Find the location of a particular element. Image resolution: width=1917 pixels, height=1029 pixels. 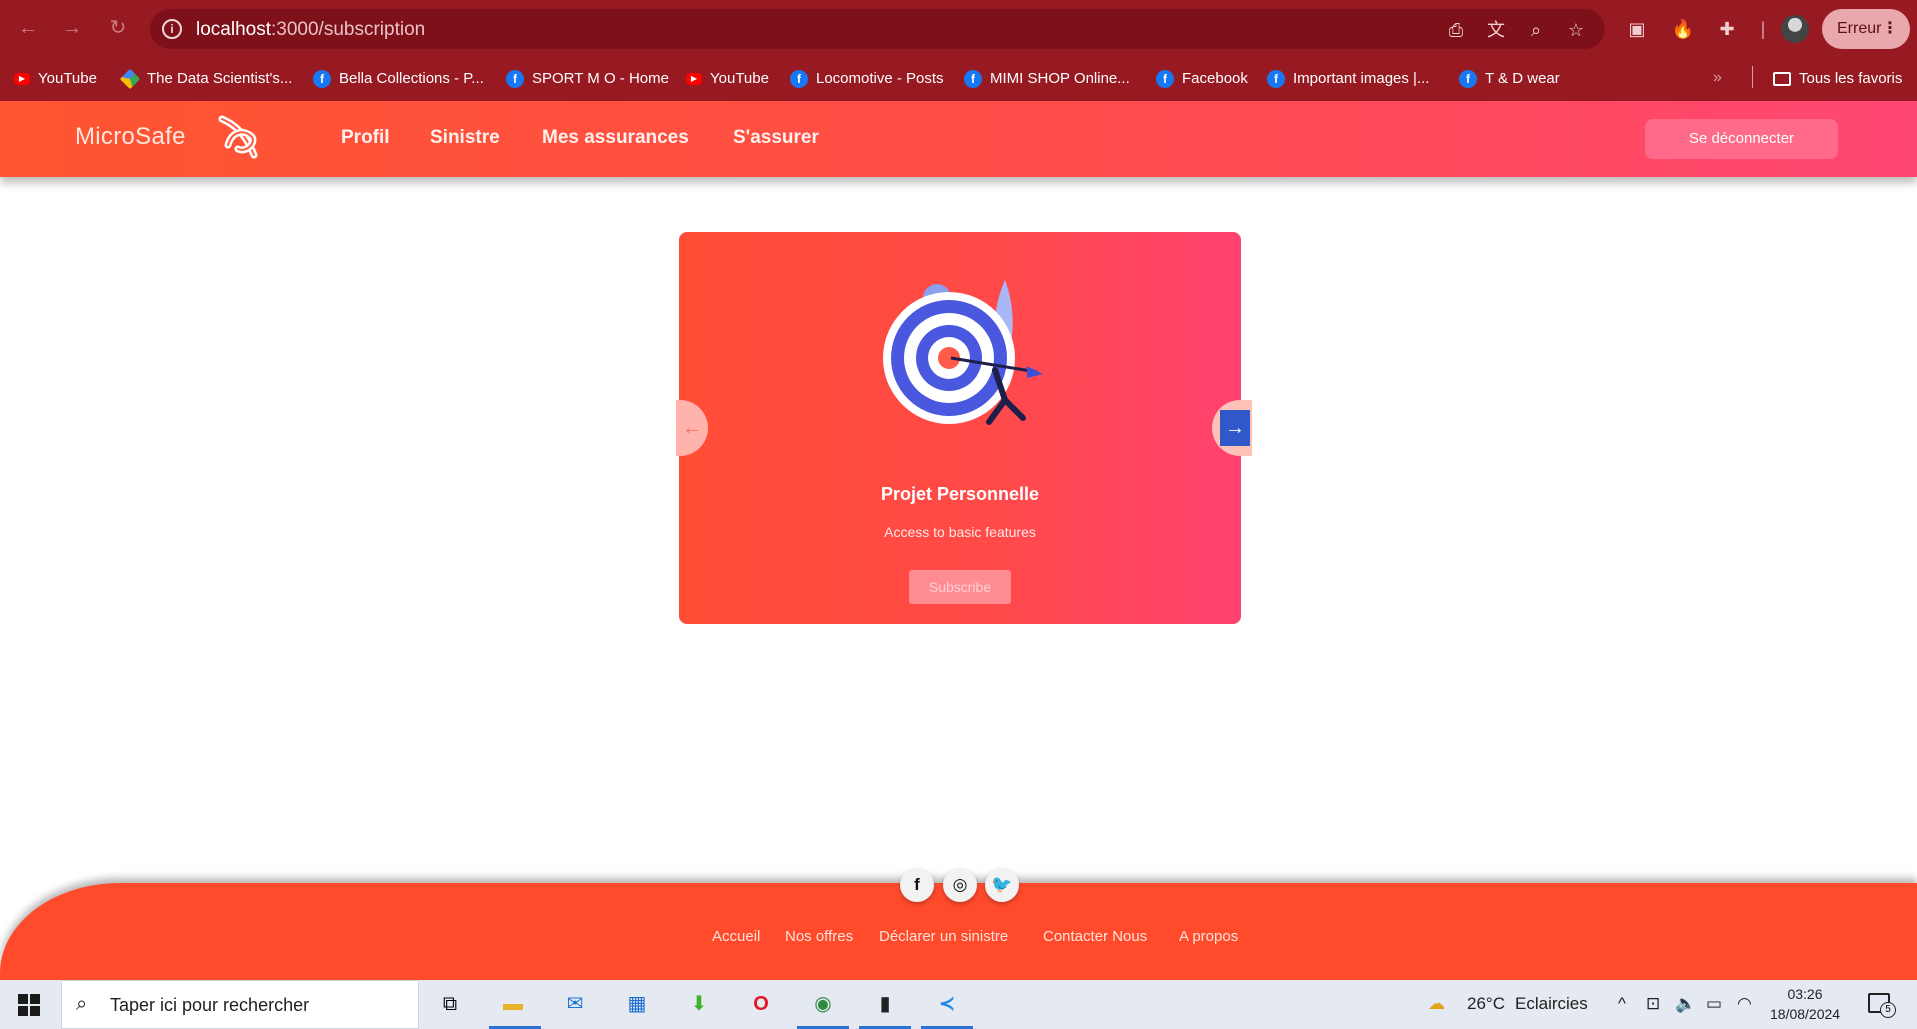

bookmark-youtube-1: ▶ YouTube is located at coordinates (55, 79).